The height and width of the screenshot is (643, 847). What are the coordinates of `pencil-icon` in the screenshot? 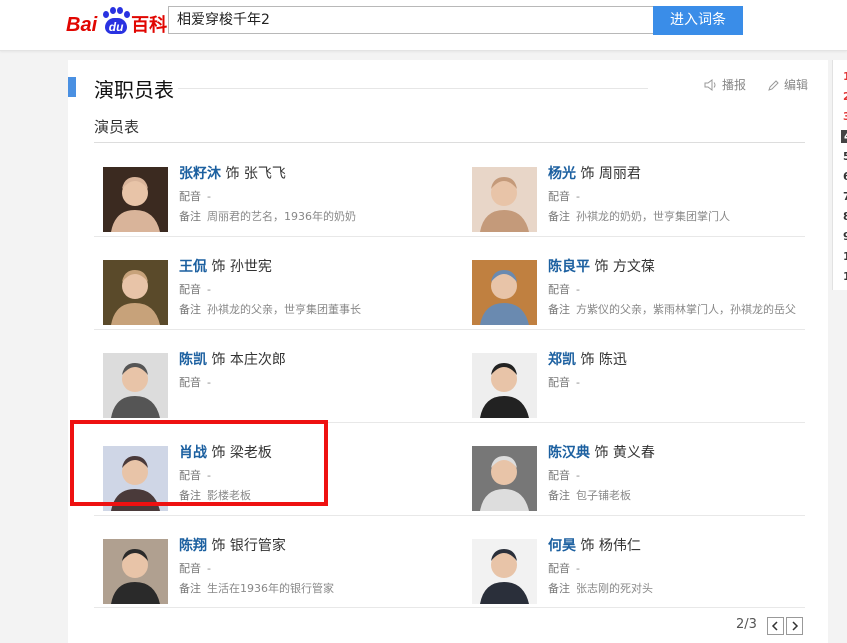 It's located at (773, 85).